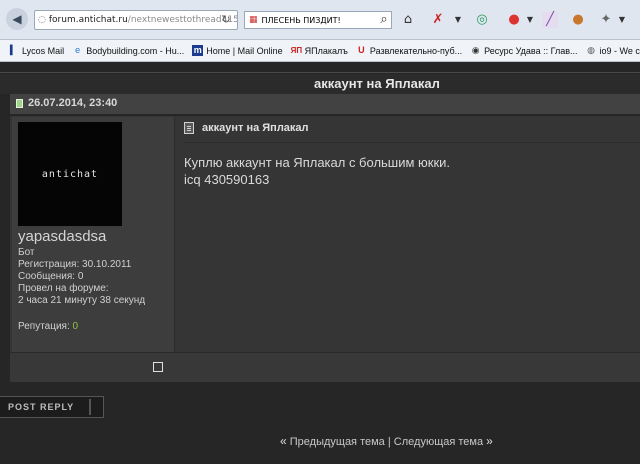  I want to click on url-domain: forum.antichat.ru, so click(88, 20).